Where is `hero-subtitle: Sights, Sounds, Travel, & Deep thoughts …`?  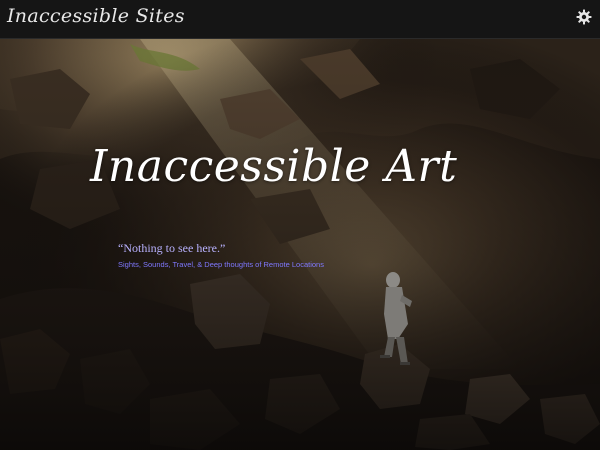
hero-subtitle: Sights, Sounds, Travel, & Deep thoughts … is located at coordinates (221, 264).